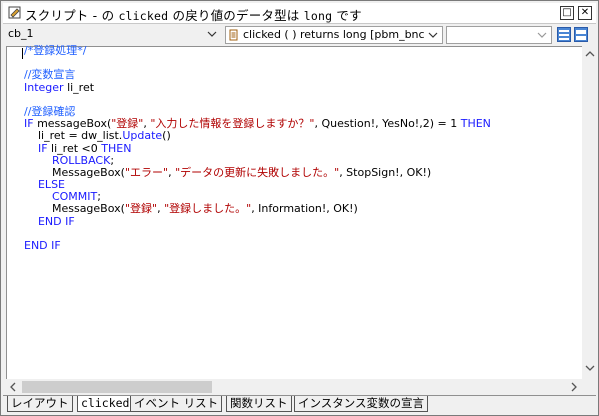 Image resolution: width=599 pixels, height=416 pixels. I want to click on close-button: ✕, so click(585, 13).